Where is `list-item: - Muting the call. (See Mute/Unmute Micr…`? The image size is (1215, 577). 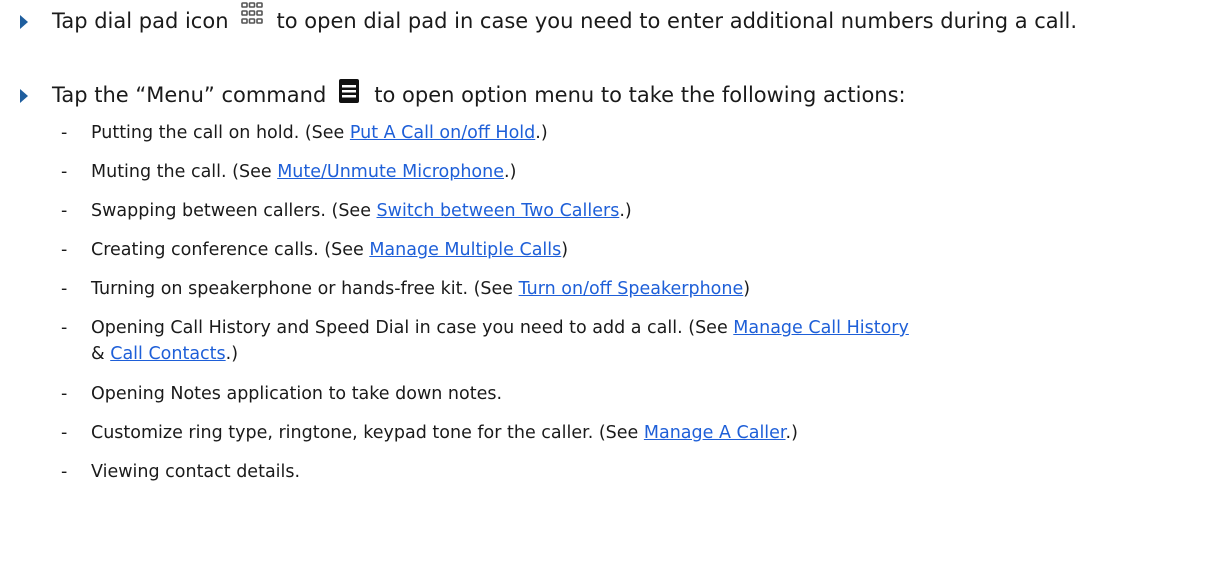
list-item: - Muting the call. (See Mute/Unmute Micr… is located at coordinates (636, 172).